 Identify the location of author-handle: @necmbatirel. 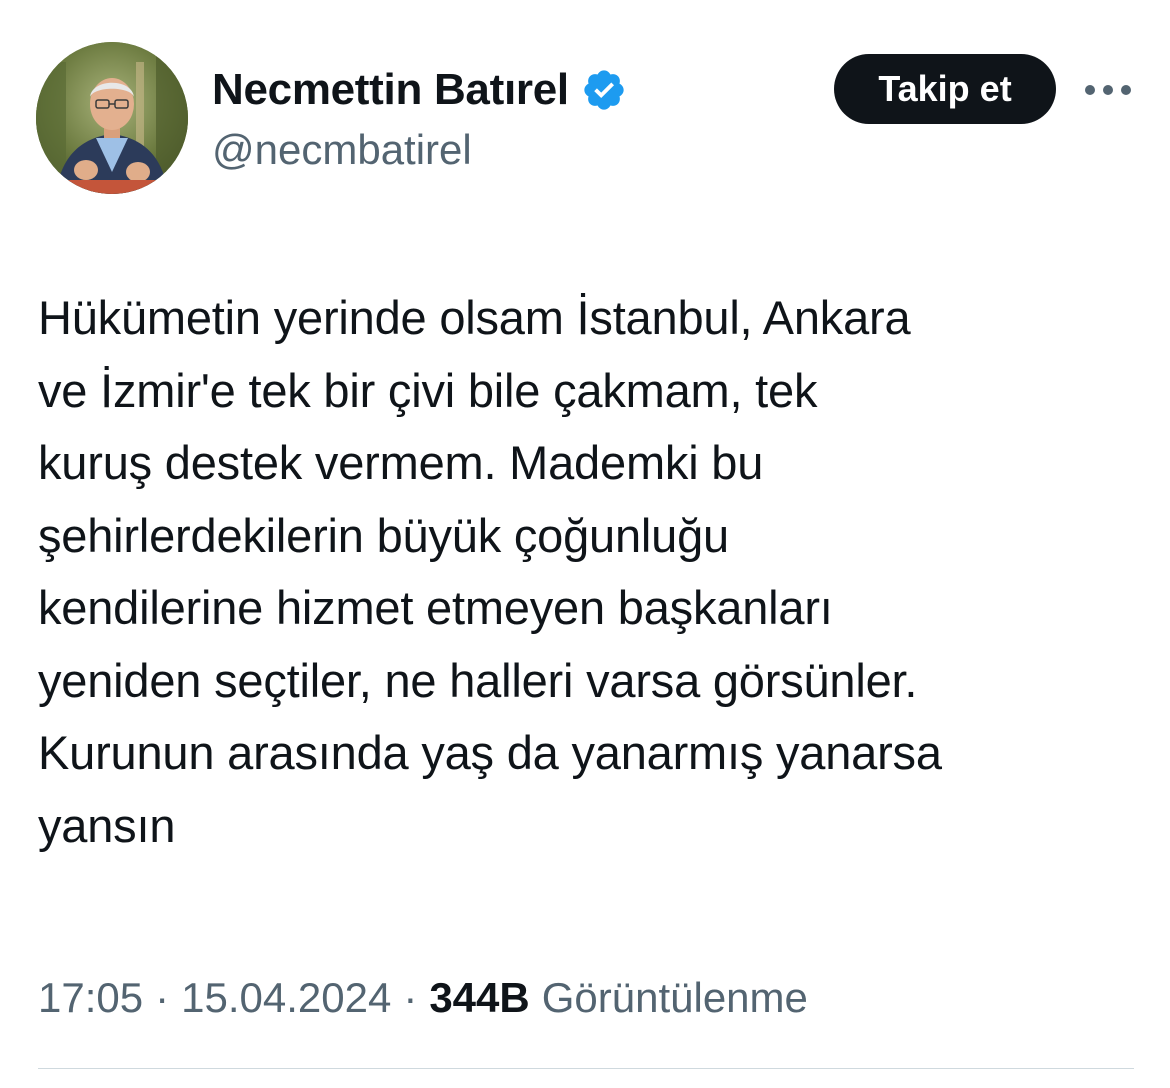
(342, 150).